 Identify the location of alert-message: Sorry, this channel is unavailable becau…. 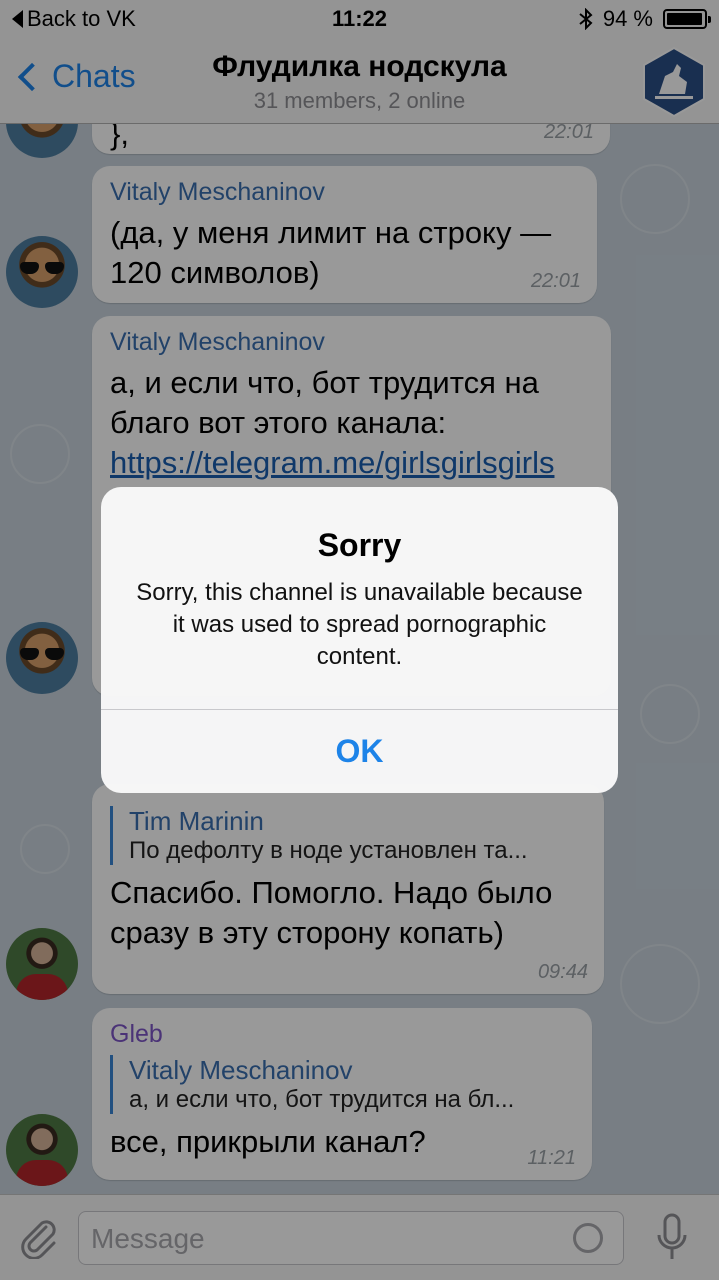
(359, 624).